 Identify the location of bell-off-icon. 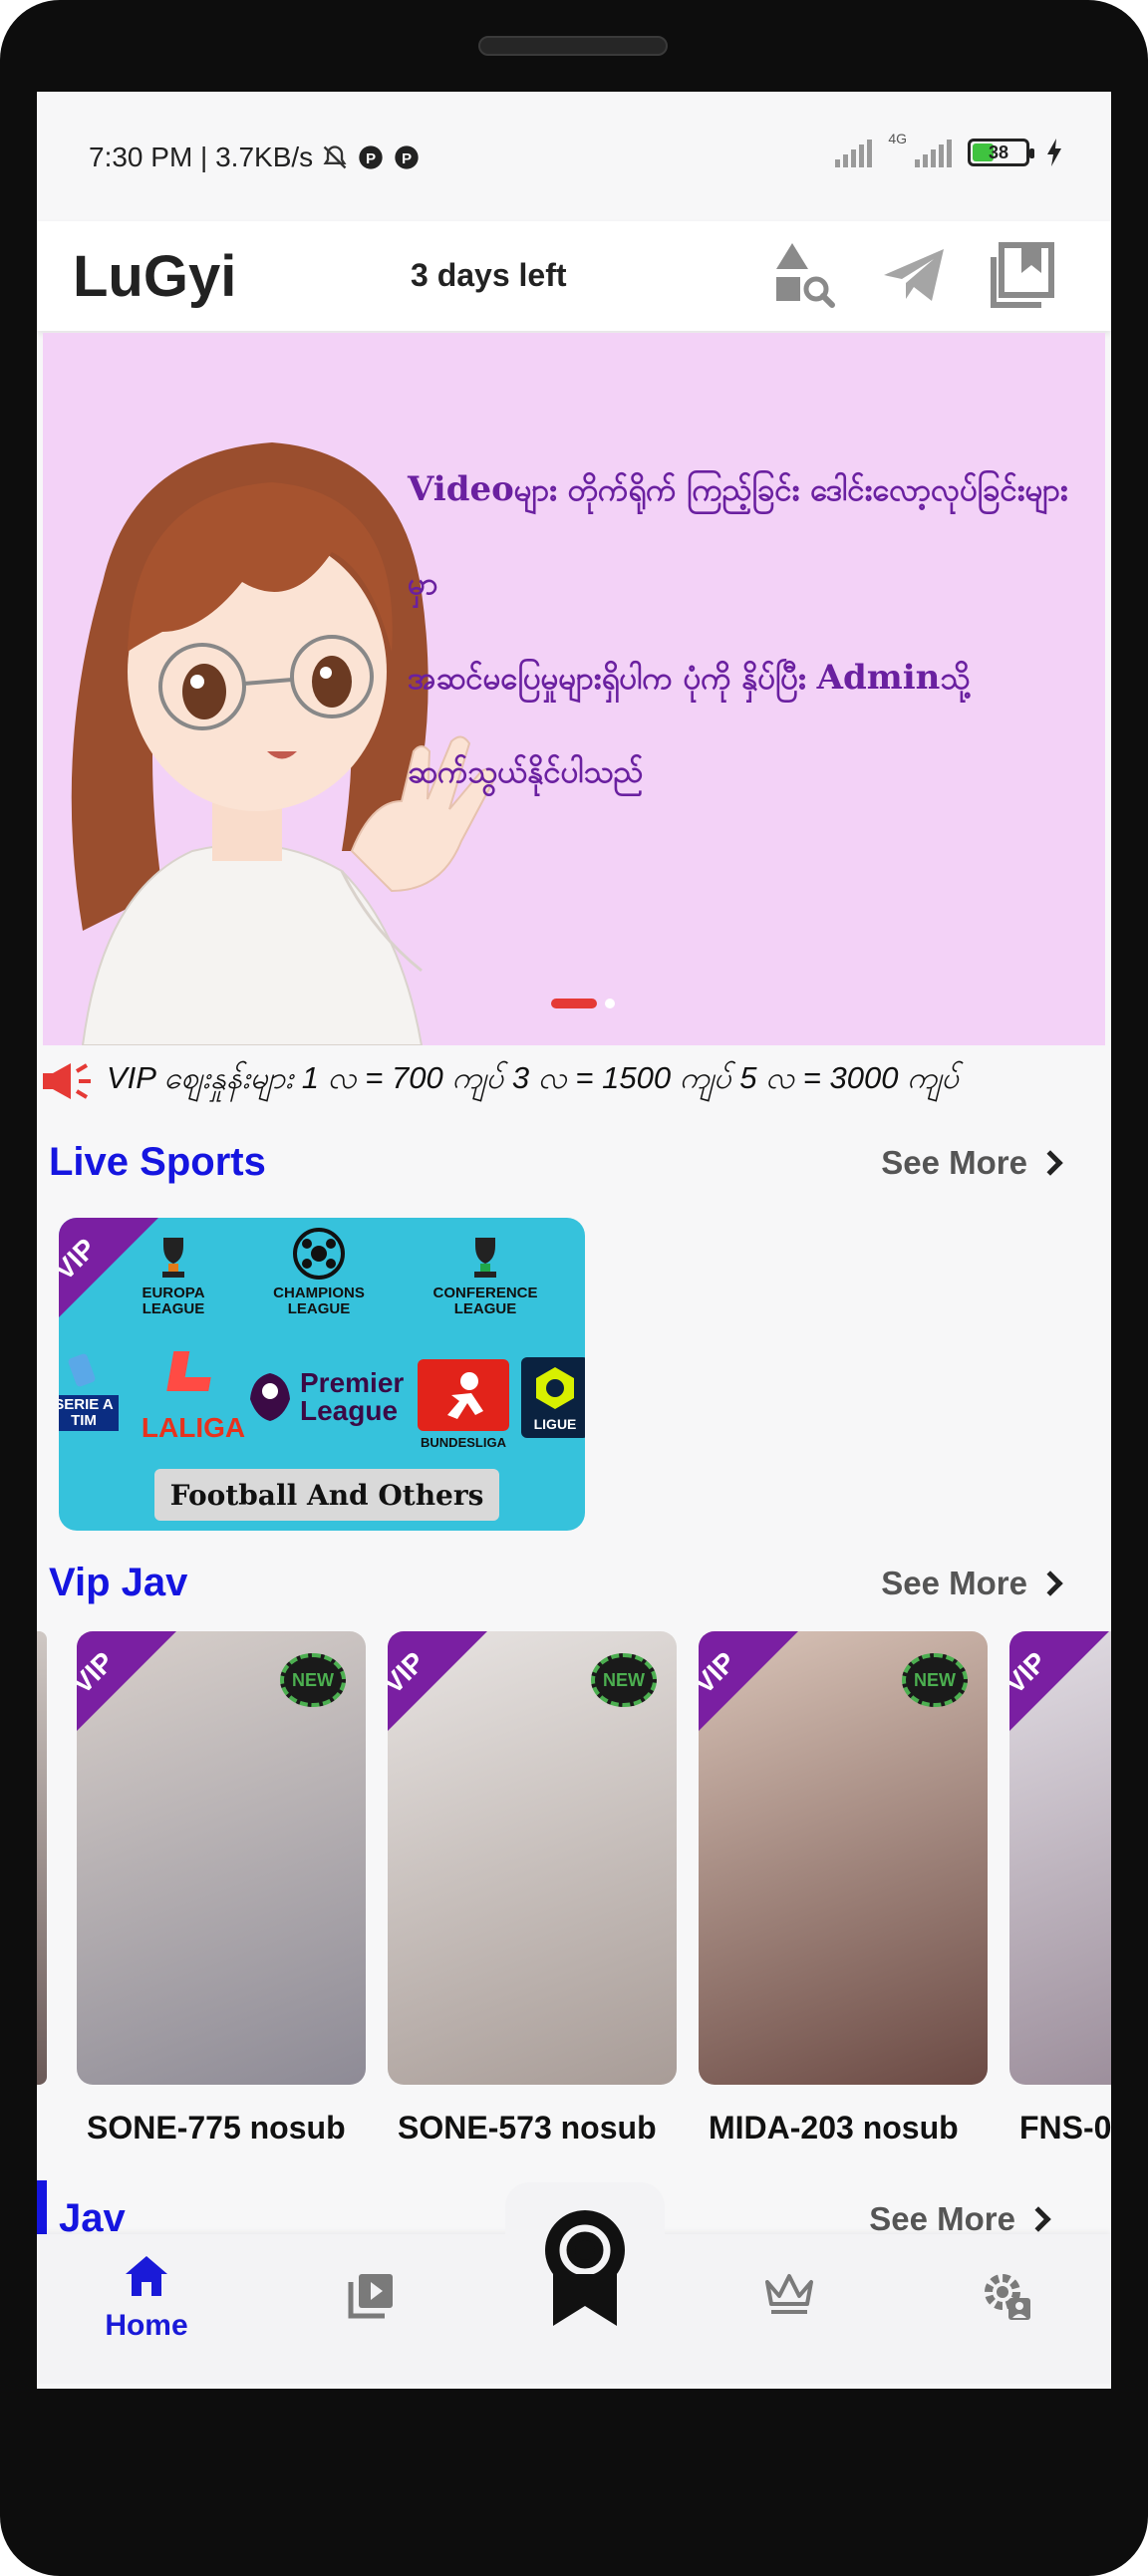
(335, 157).